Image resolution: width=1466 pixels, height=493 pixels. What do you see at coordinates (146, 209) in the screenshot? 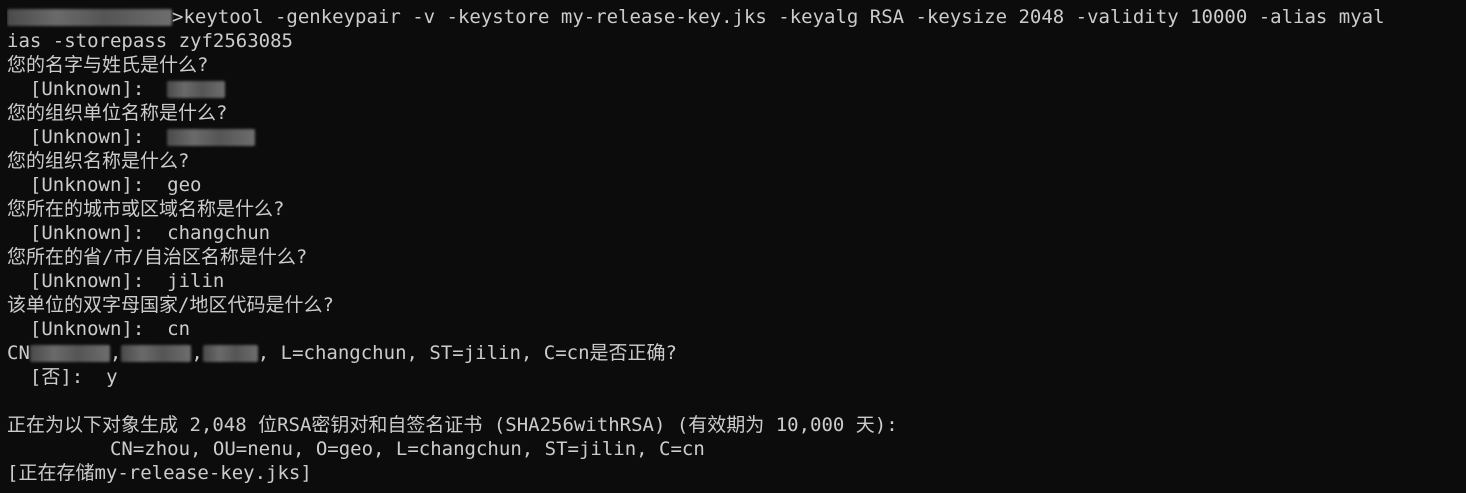
I see `prompt-city-question: 您所在的城市或区域名称是什么?` at bounding box center [146, 209].